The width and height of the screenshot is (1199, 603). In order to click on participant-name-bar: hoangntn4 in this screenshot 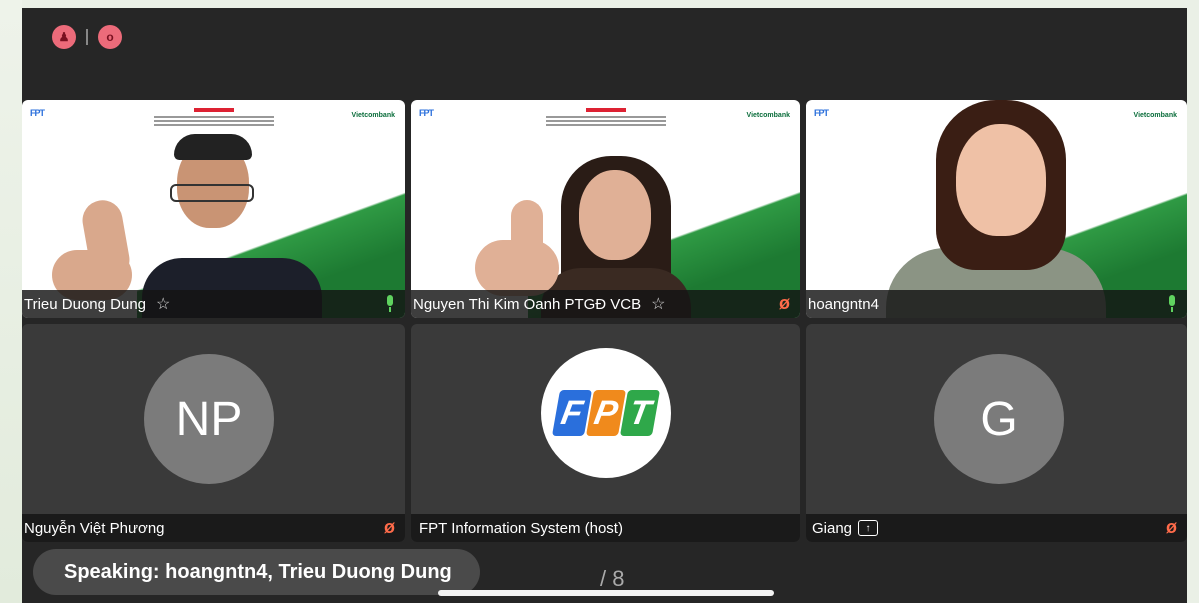, I will do `click(996, 304)`.